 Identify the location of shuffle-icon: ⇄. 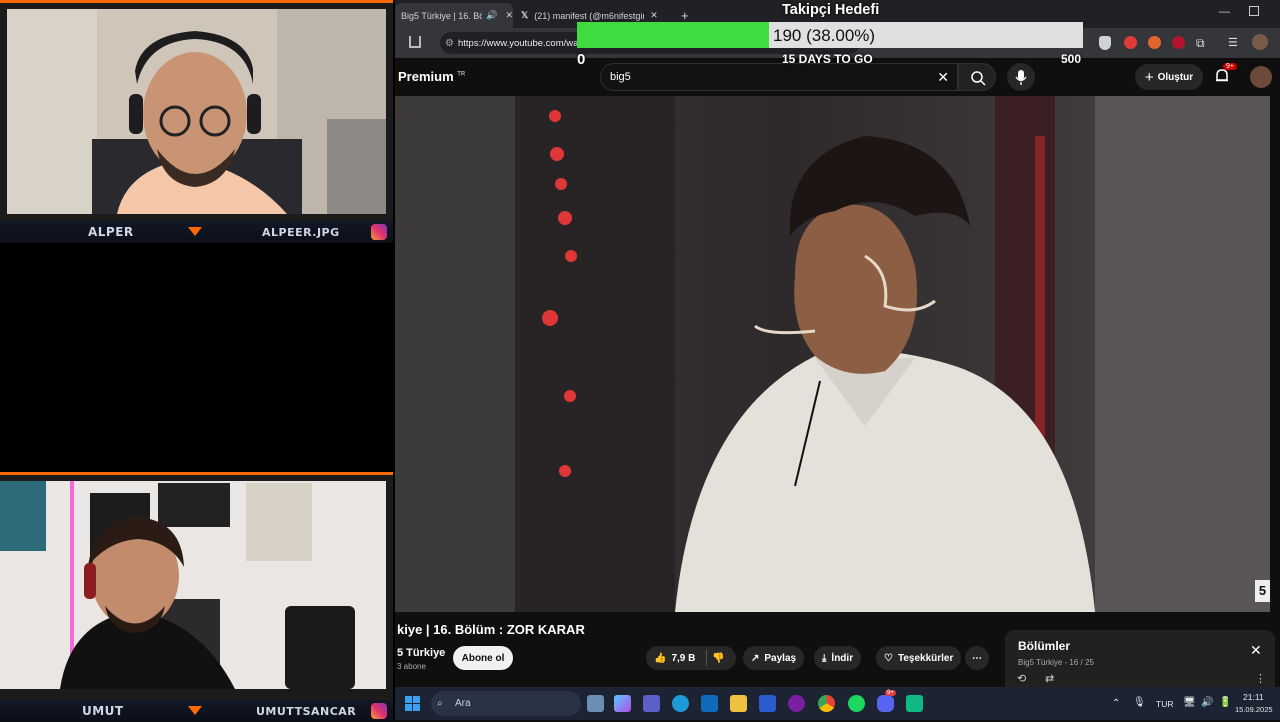
(1049, 678).